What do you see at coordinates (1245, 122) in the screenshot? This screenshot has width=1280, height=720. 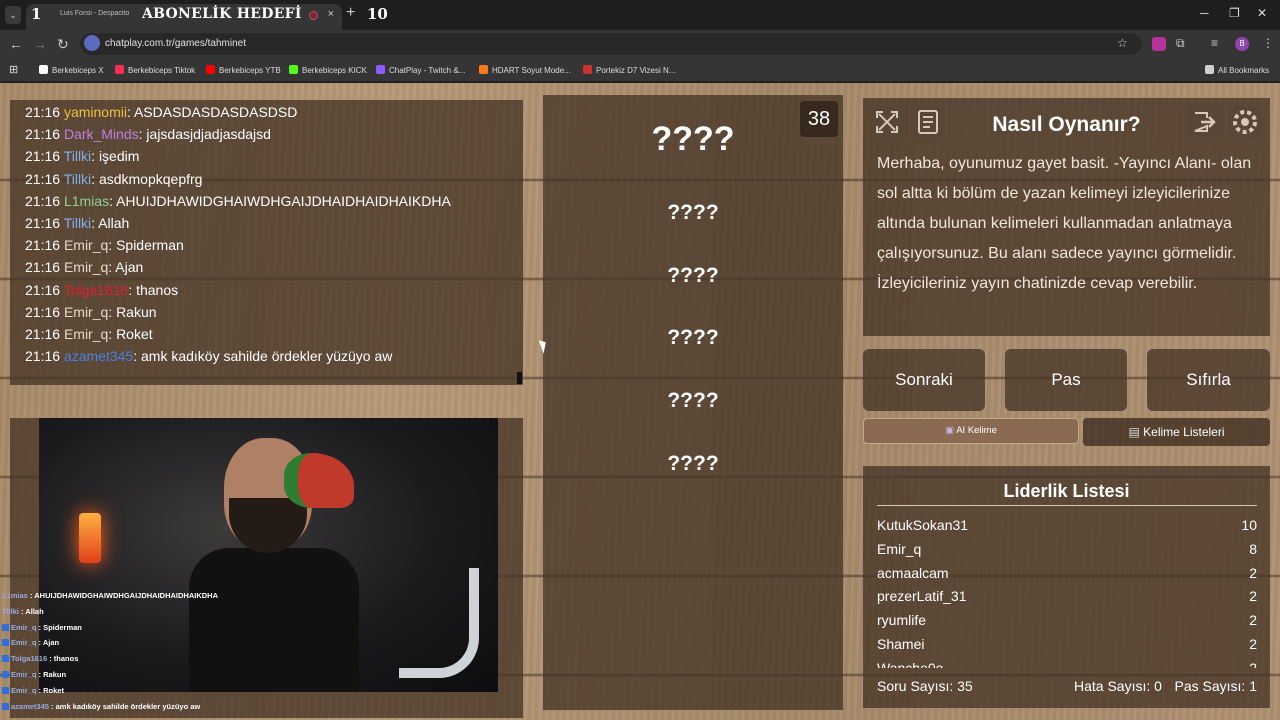 I see `settings-gear-icon` at bounding box center [1245, 122].